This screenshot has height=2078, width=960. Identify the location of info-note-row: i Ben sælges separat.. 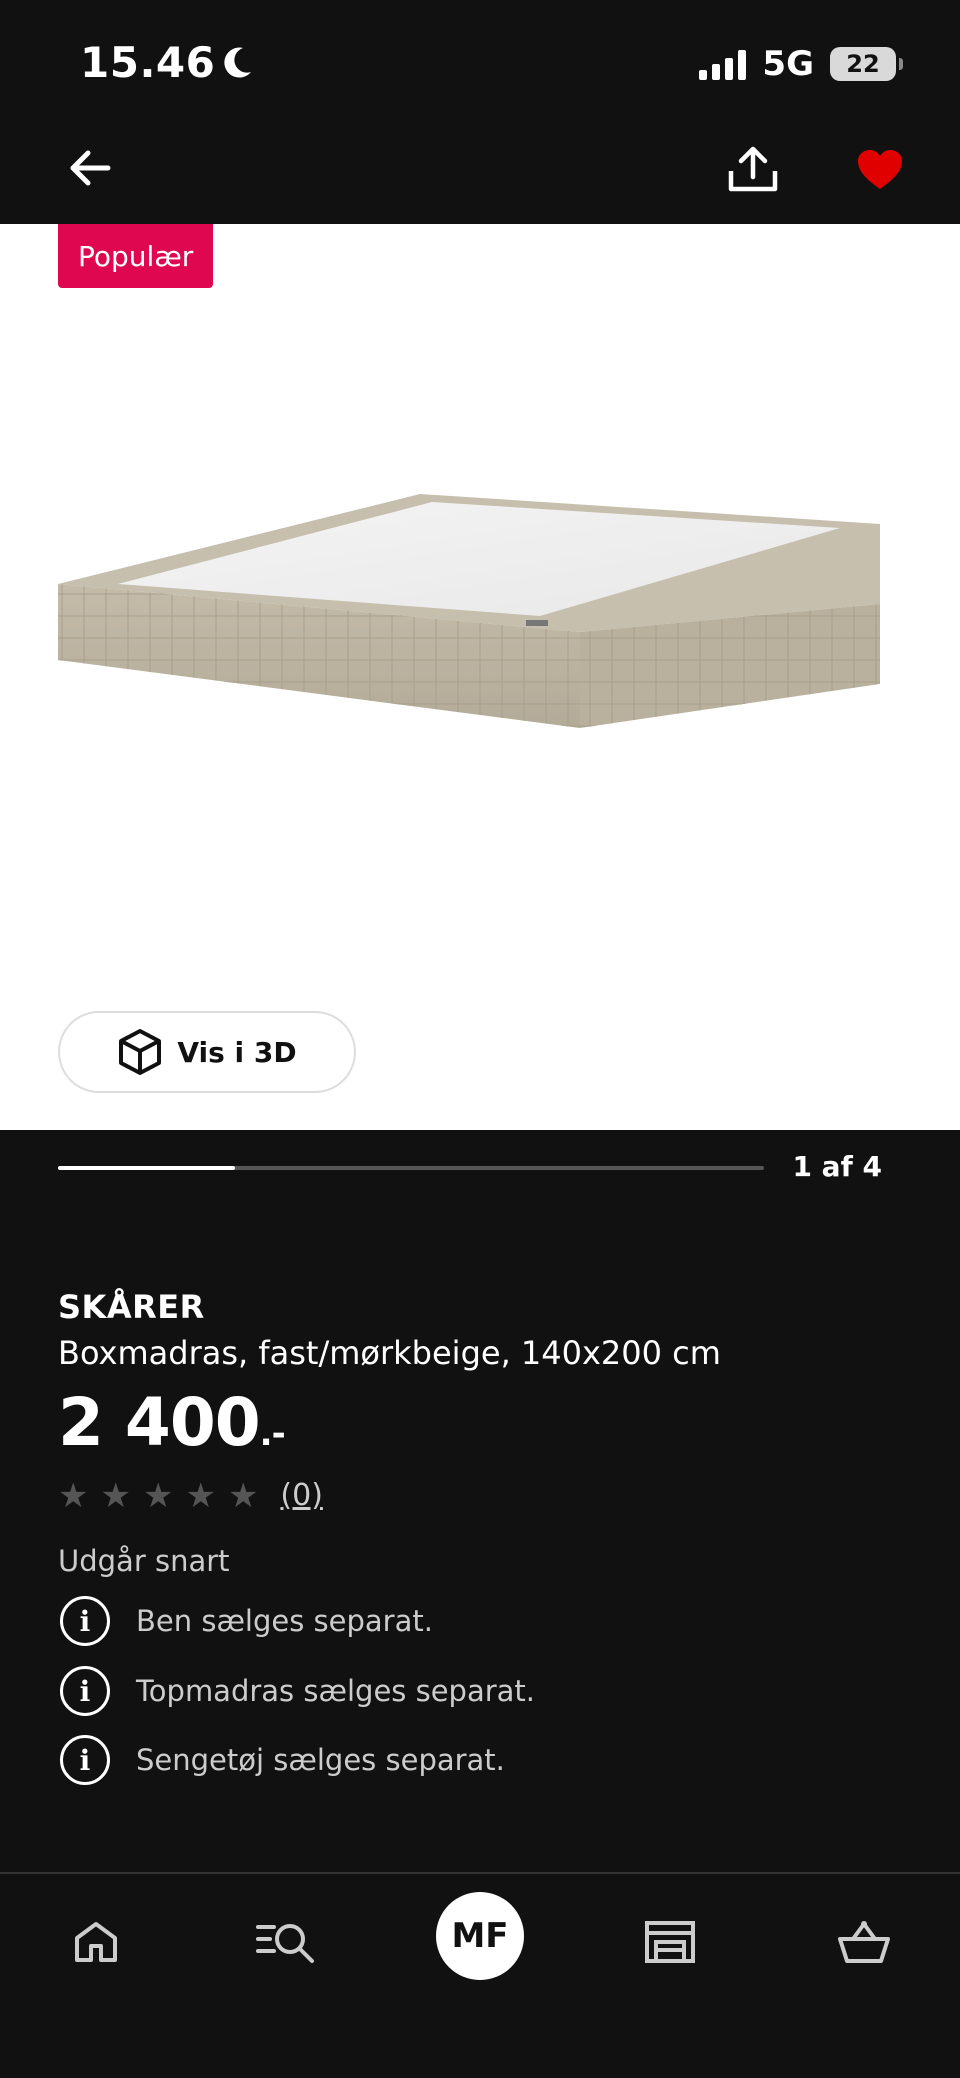
(246, 1621).